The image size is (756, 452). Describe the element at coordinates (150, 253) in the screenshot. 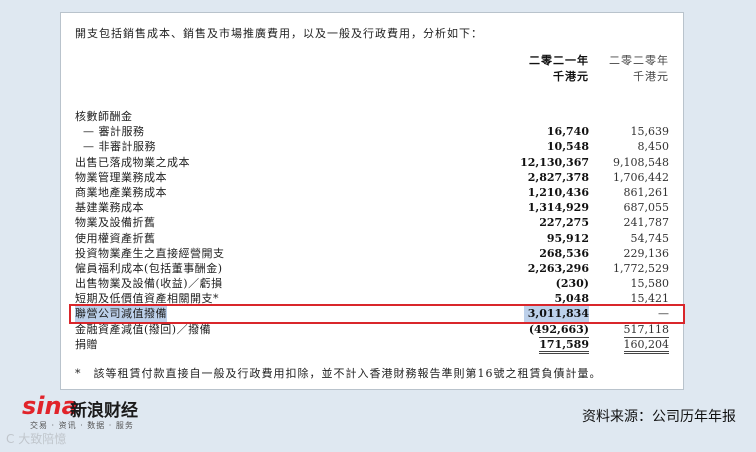

I see `row-label: 投資物業產生之直接經營開支` at that location.